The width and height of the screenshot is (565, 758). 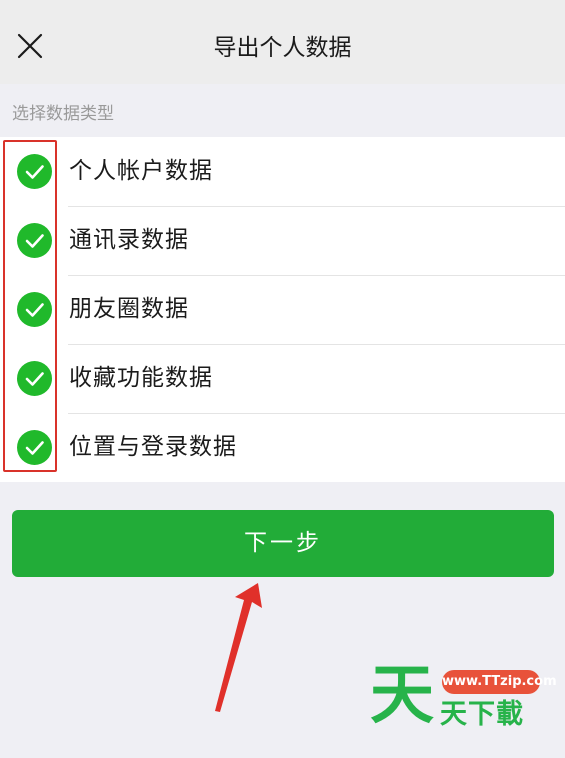 What do you see at coordinates (499, 682) in the screenshot?
I see `watermark-url-badge: www.TTzip.com` at bounding box center [499, 682].